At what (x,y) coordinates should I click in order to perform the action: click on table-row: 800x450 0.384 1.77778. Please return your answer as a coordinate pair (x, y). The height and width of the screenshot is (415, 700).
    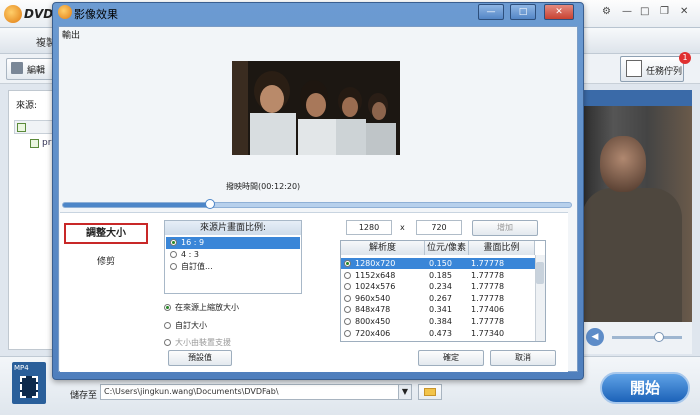
    Looking at the image, I should click on (438, 321).